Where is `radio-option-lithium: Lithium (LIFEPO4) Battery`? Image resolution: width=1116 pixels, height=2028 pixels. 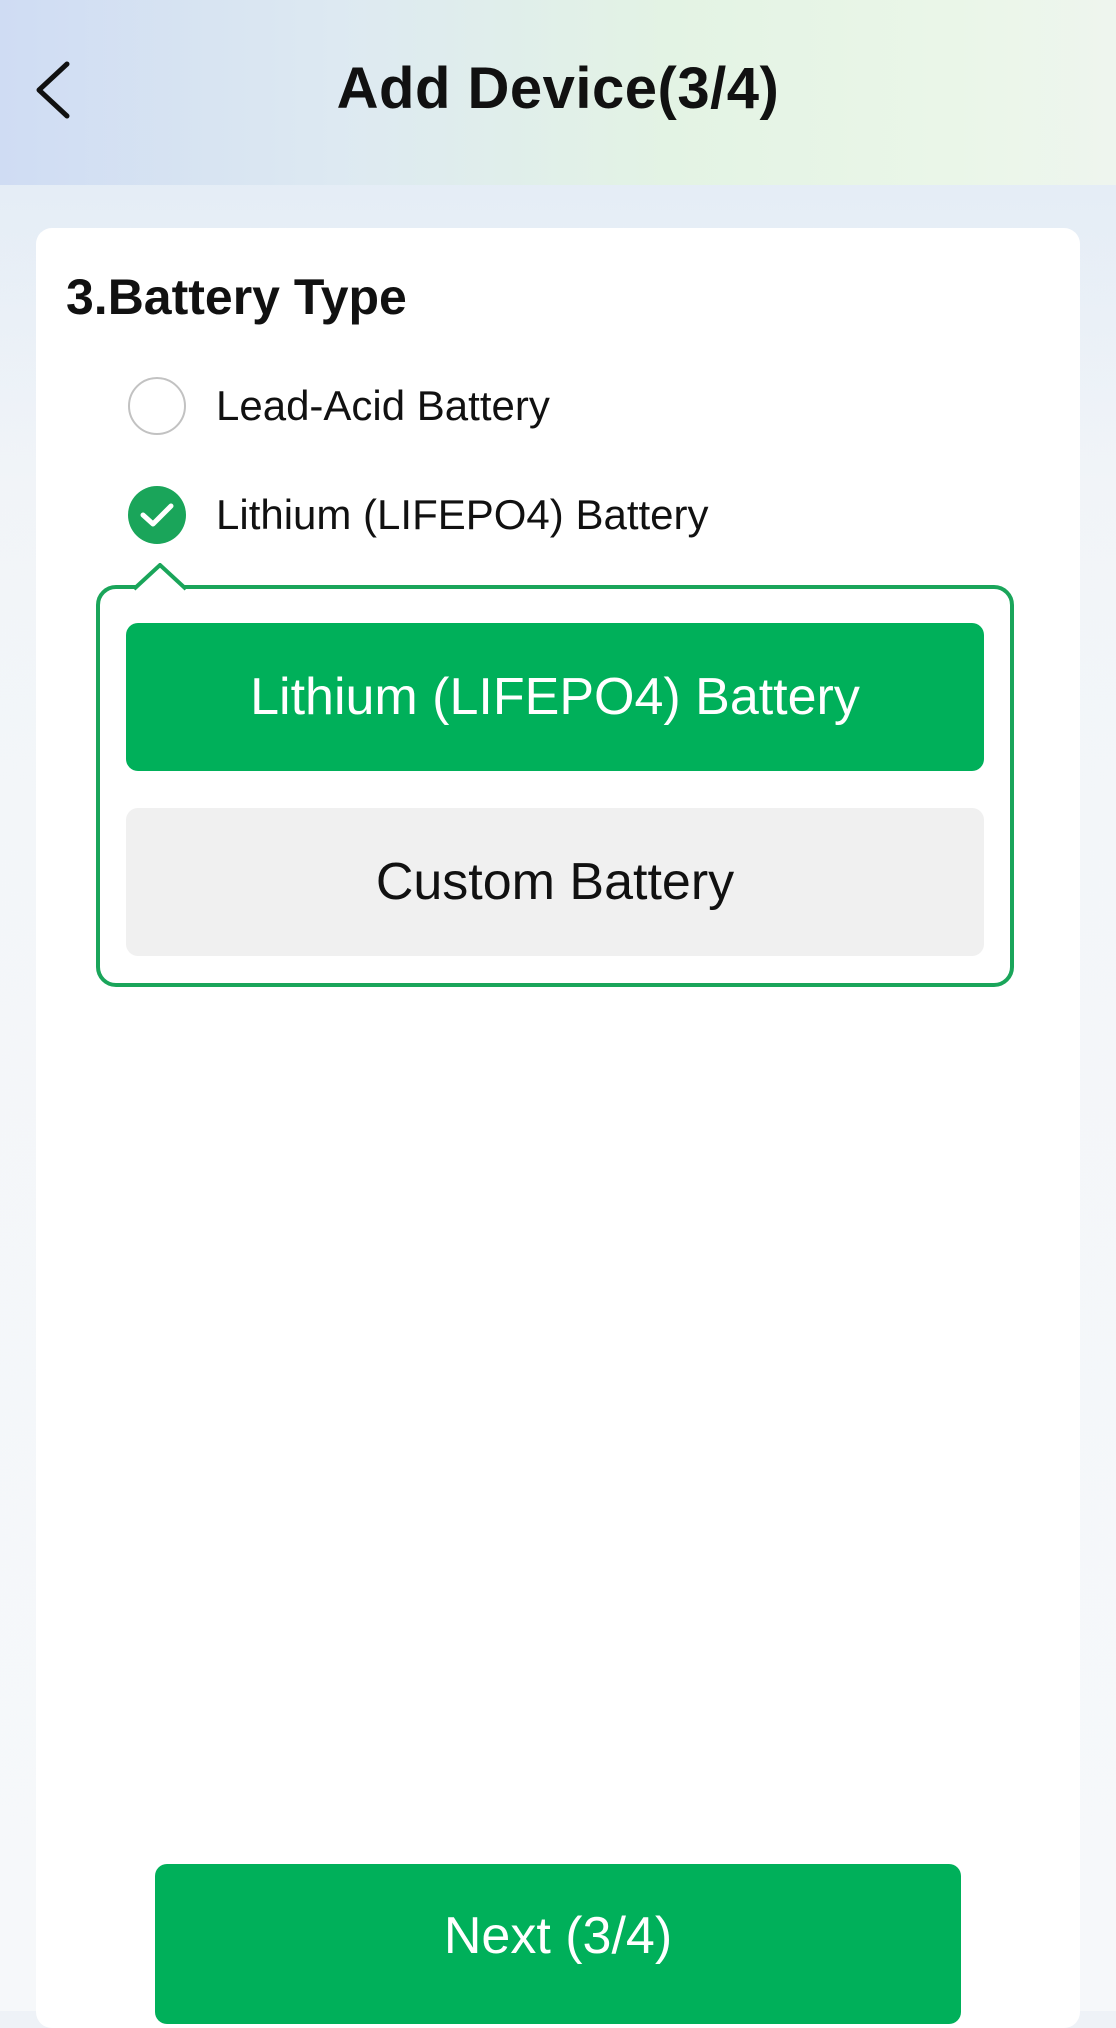 radio-option-lithium: Lithium (LIFEPO4) Battery is located at coordinates (418, 515).